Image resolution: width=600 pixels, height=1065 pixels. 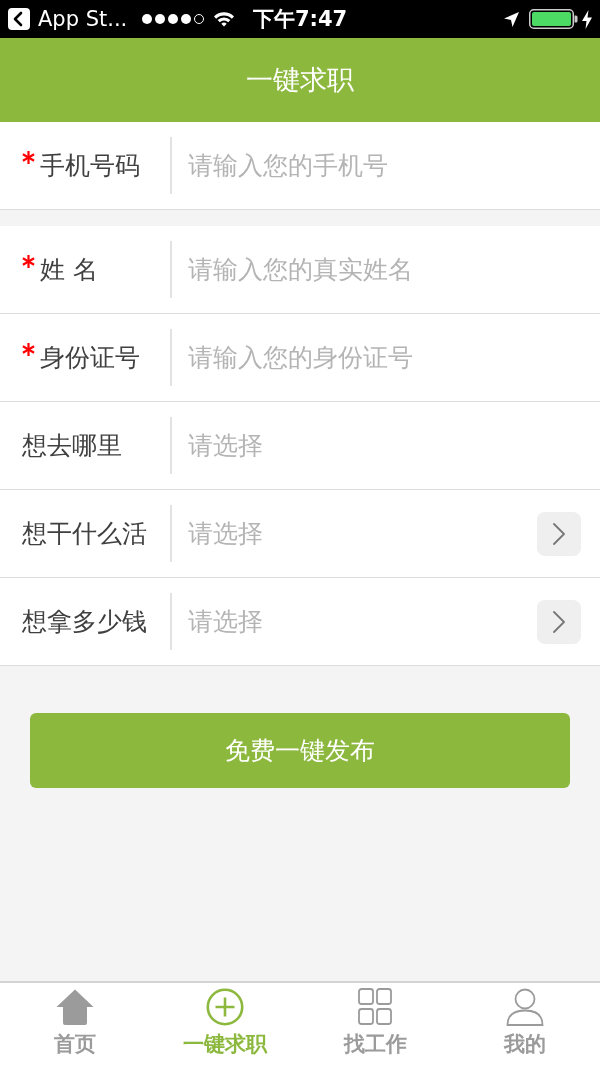 I want to click on form-field-row: 想拿多少钱 请选择, so click(x=300, y=622).